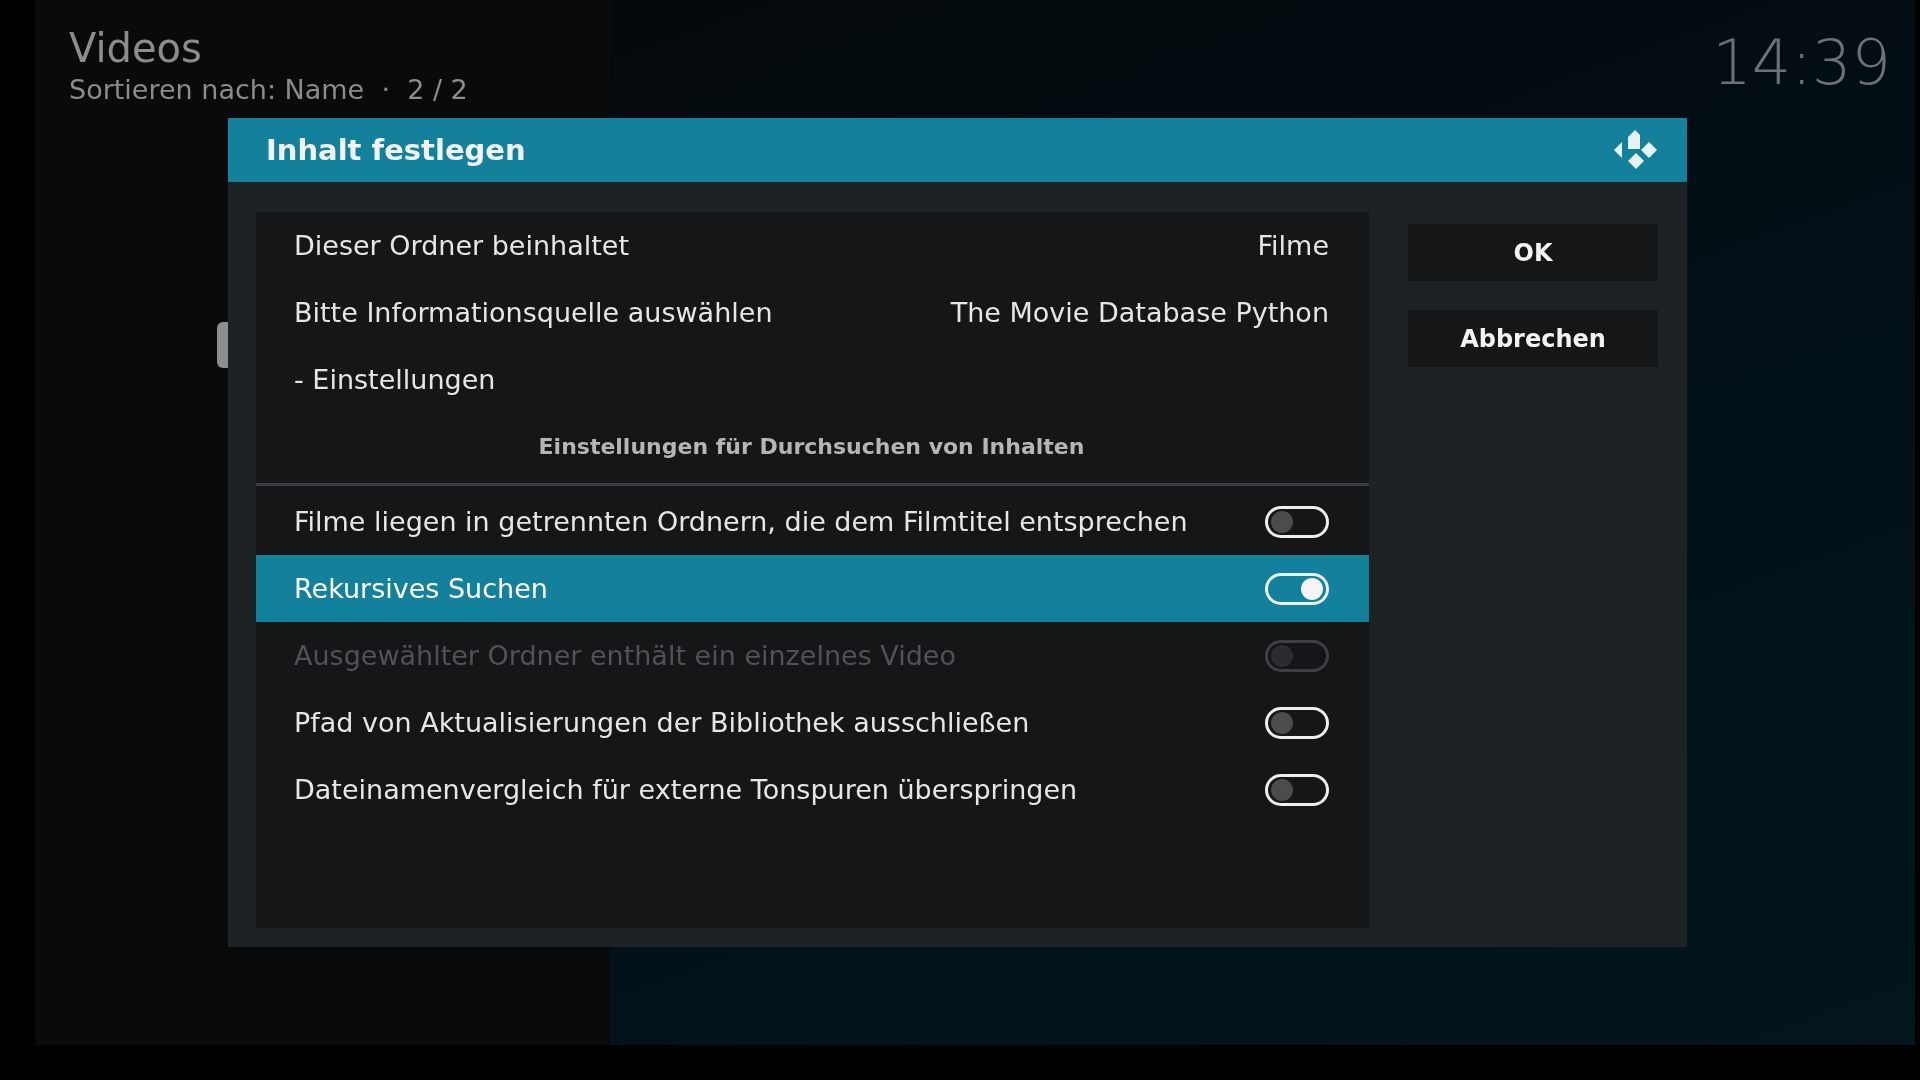 Image resolution: width=1920 pixels, height=1080 pixels. I want to click on dialog-title: Inhalt festlegen, so click(396, 150).